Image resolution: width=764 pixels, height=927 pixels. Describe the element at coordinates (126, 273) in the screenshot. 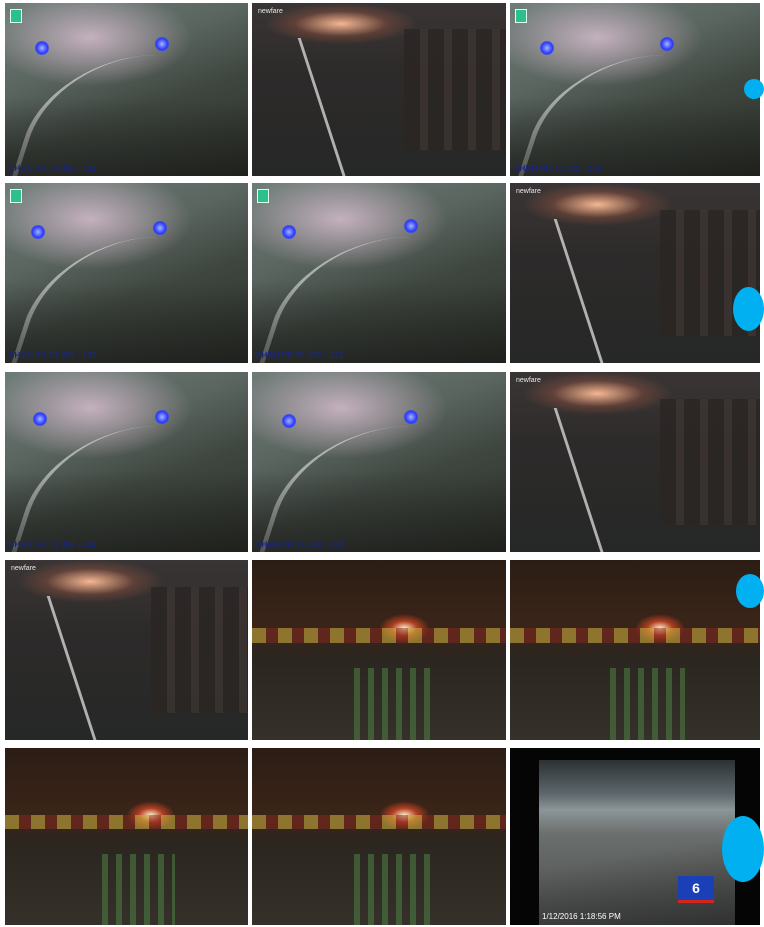

I see `tunnel-camera-frame-r2c1: SHBN PR T1 382 - 132` at that location.